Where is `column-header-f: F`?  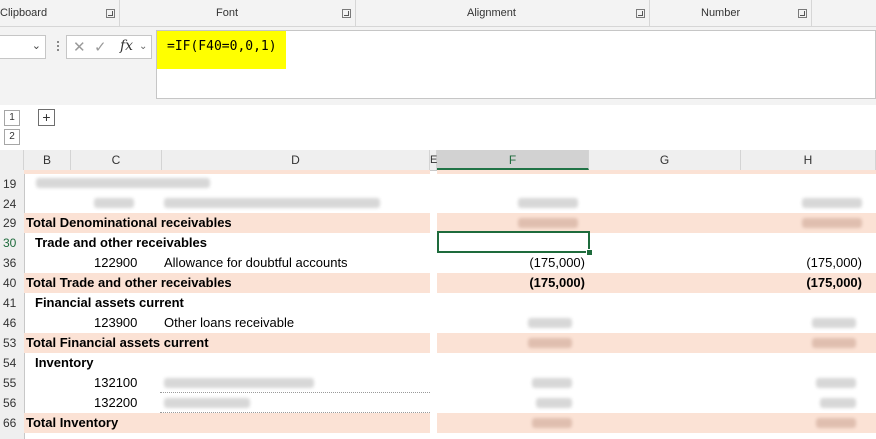
column-header-f: F is located at coordinates (513, 160).